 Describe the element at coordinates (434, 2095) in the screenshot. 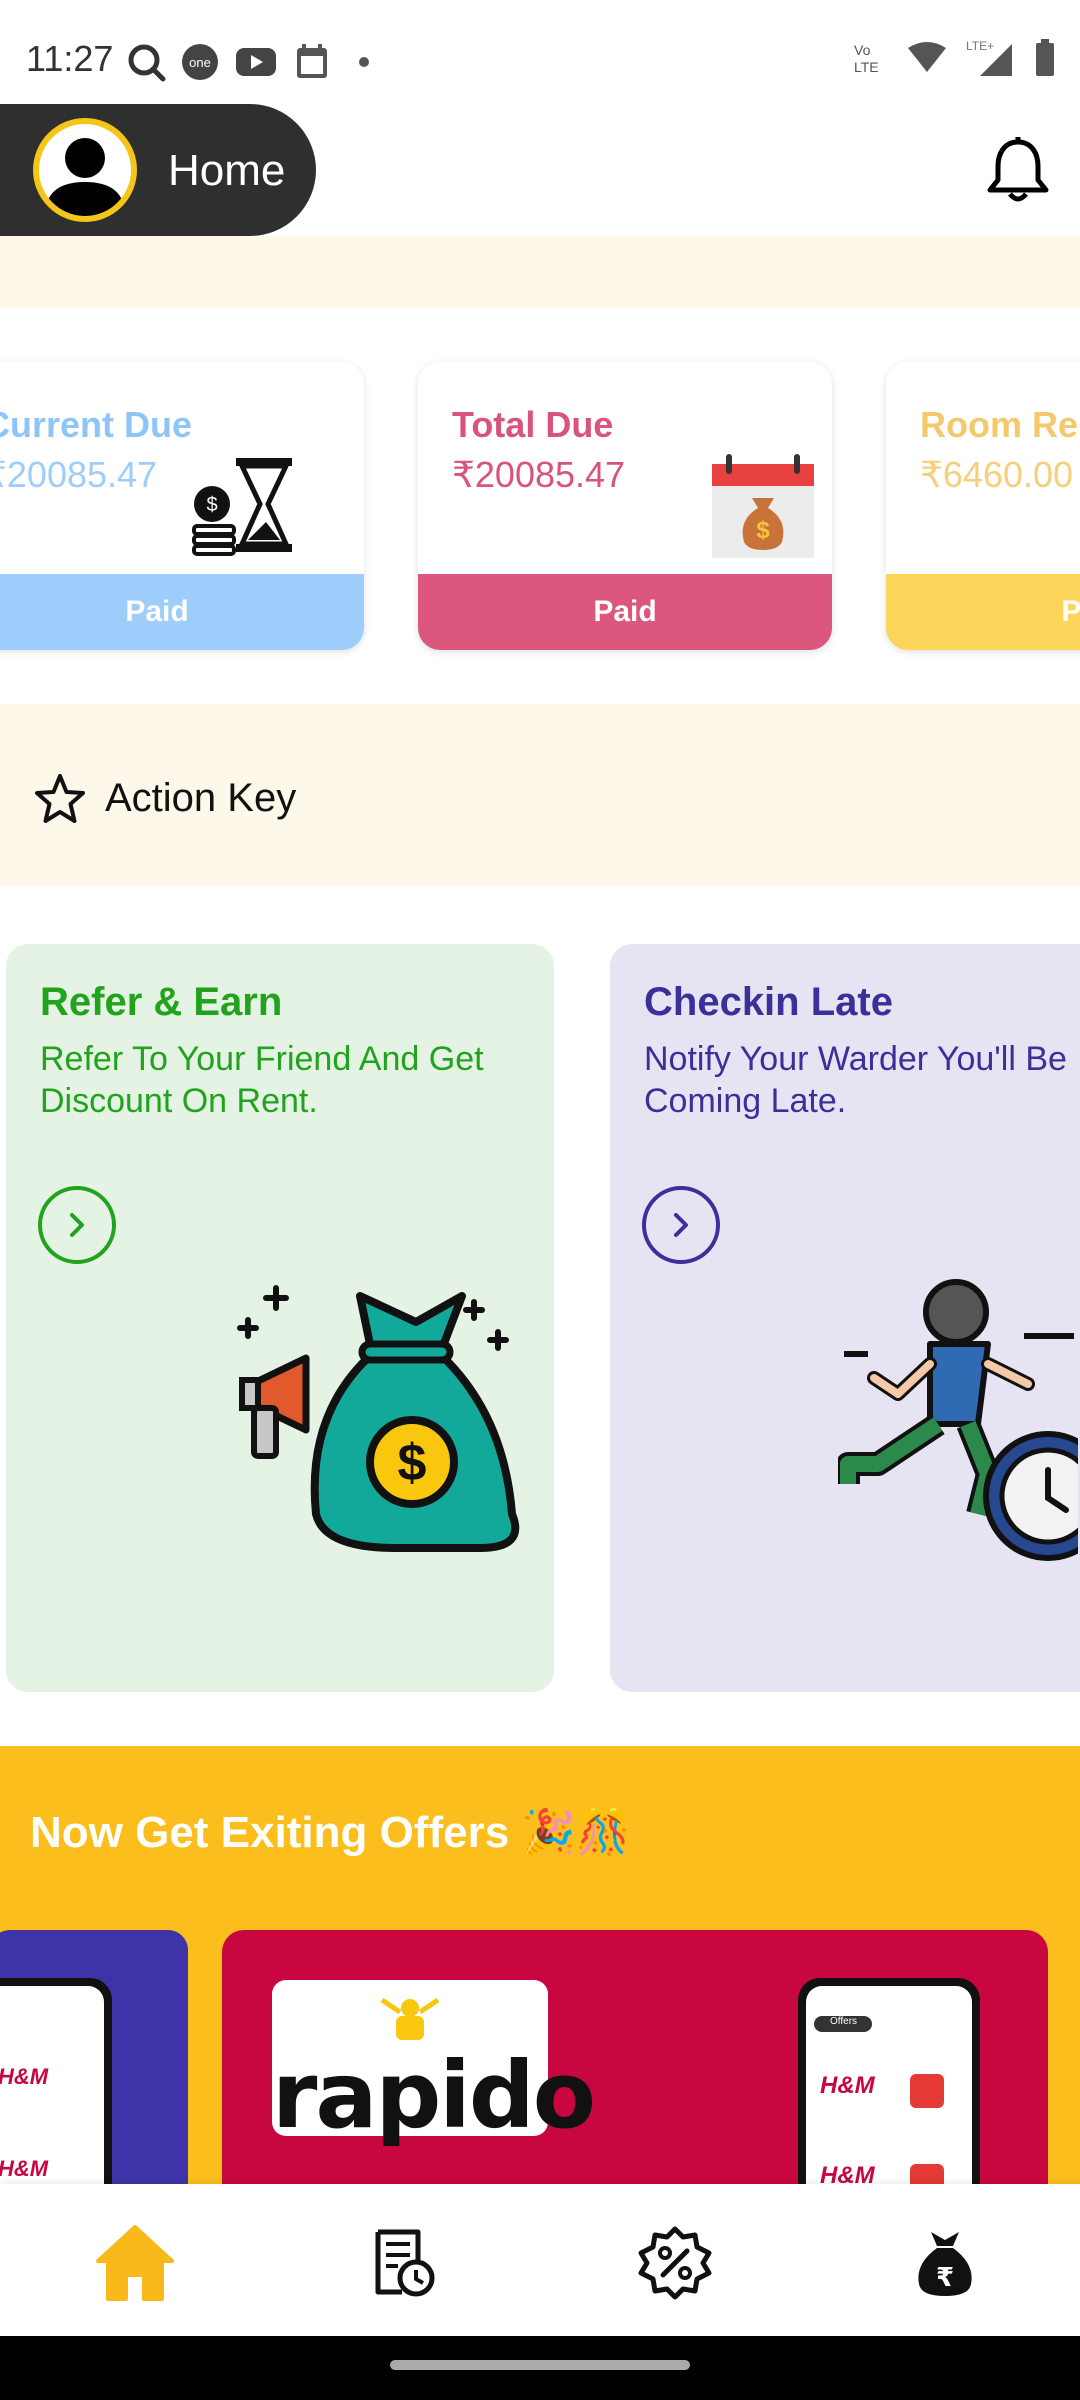

I see `rapido-brand-text: rapido` at that location.